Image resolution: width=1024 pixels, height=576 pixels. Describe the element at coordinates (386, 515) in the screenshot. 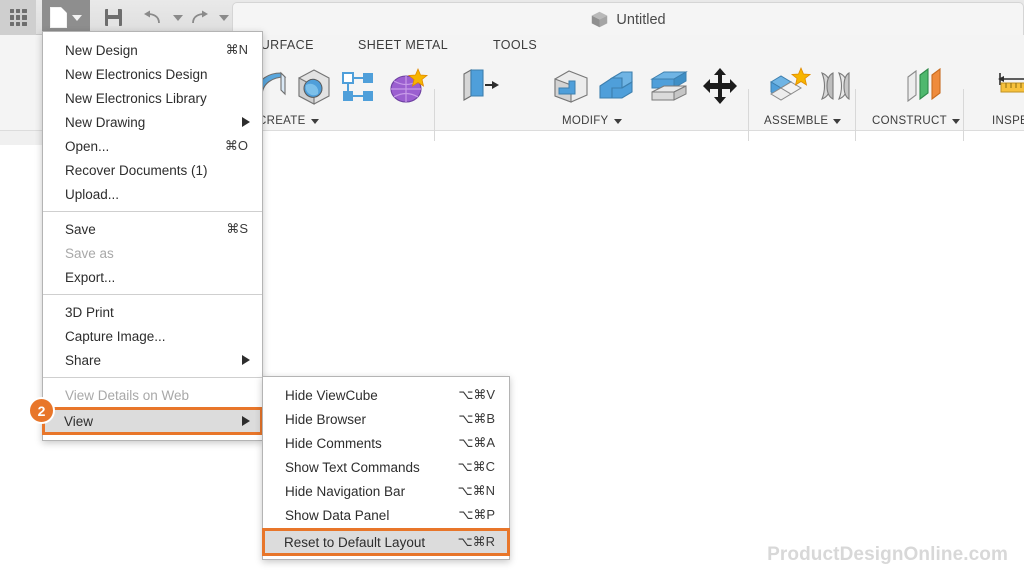

I see `submenu-item-show-data-panel: Show Data Panel ⌥⌘P` at that location.